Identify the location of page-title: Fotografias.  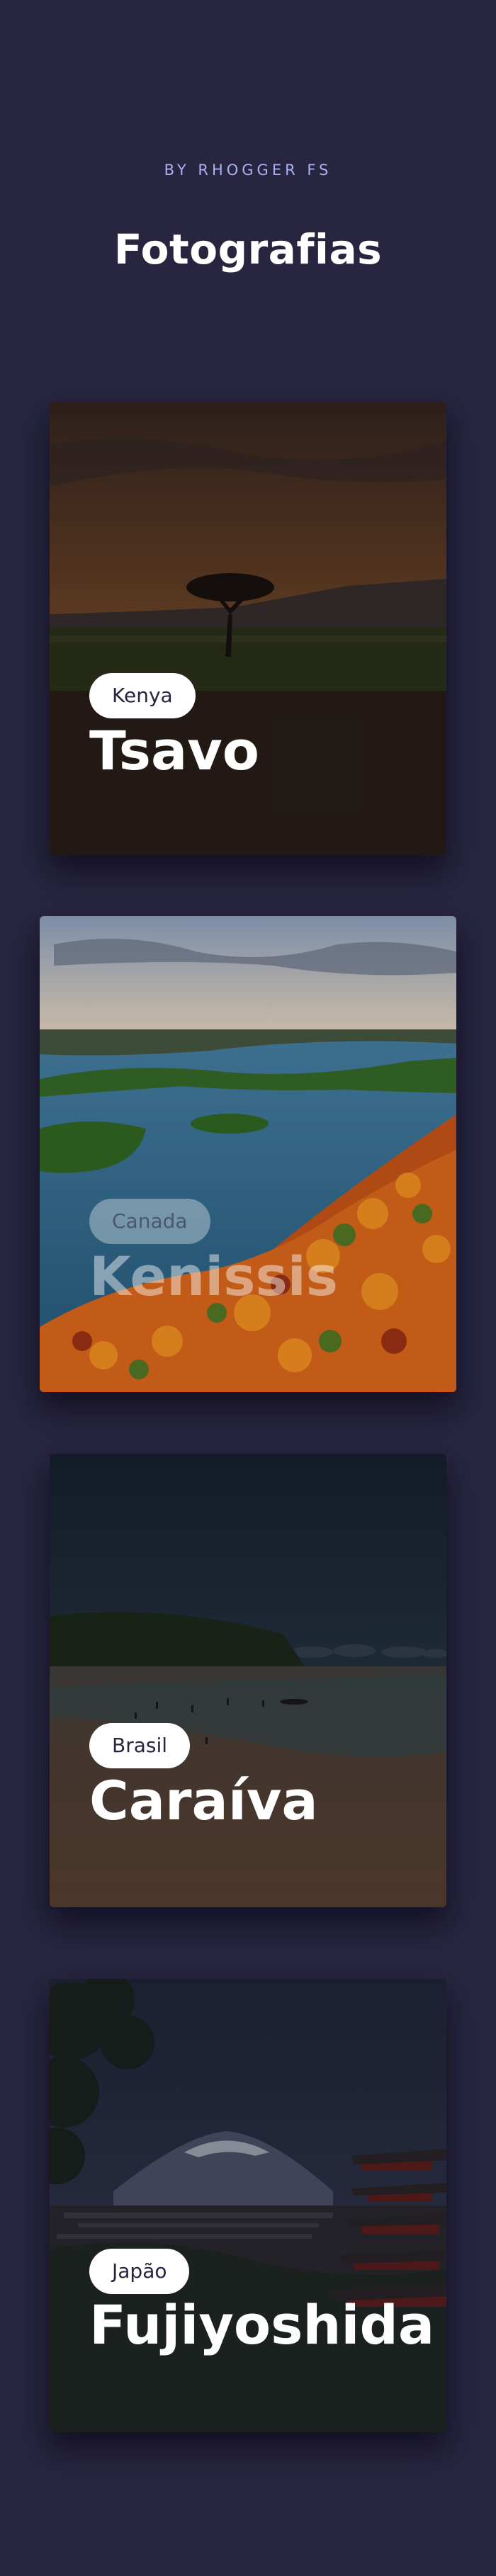
(248, 249).